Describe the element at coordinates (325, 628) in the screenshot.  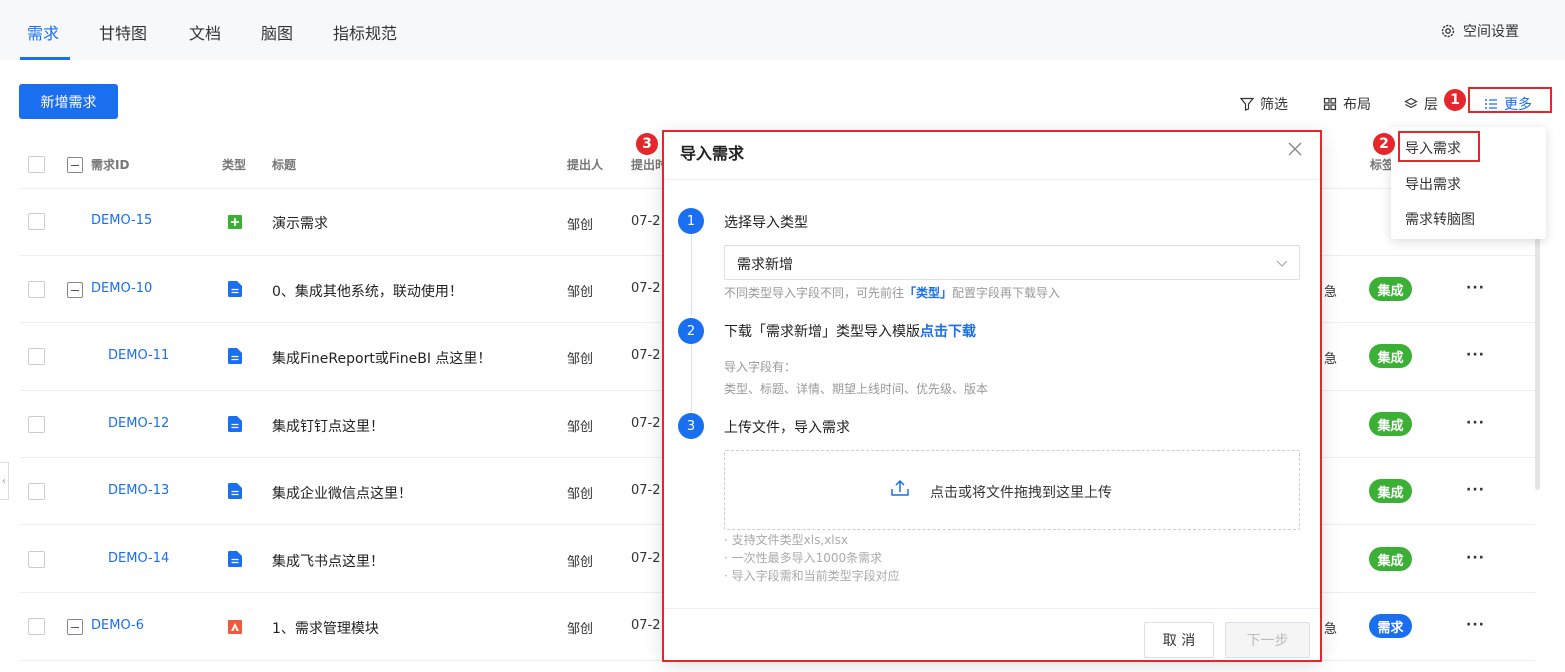
I see `row-title: 1、需求管理模块` at that location.